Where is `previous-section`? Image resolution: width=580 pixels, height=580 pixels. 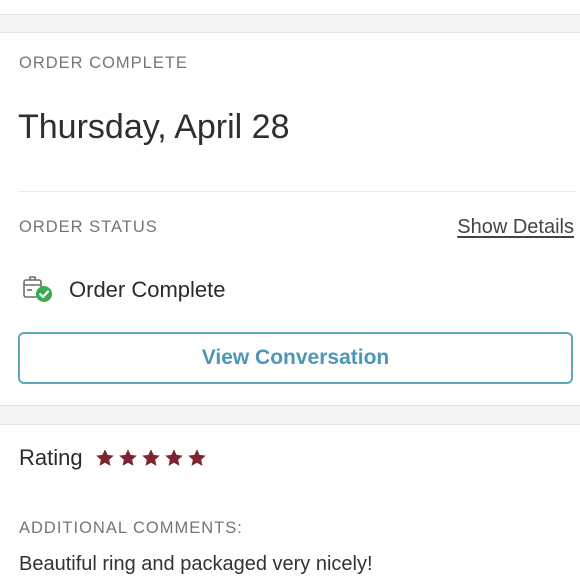 previous-section is located at coordinates (290, 7).